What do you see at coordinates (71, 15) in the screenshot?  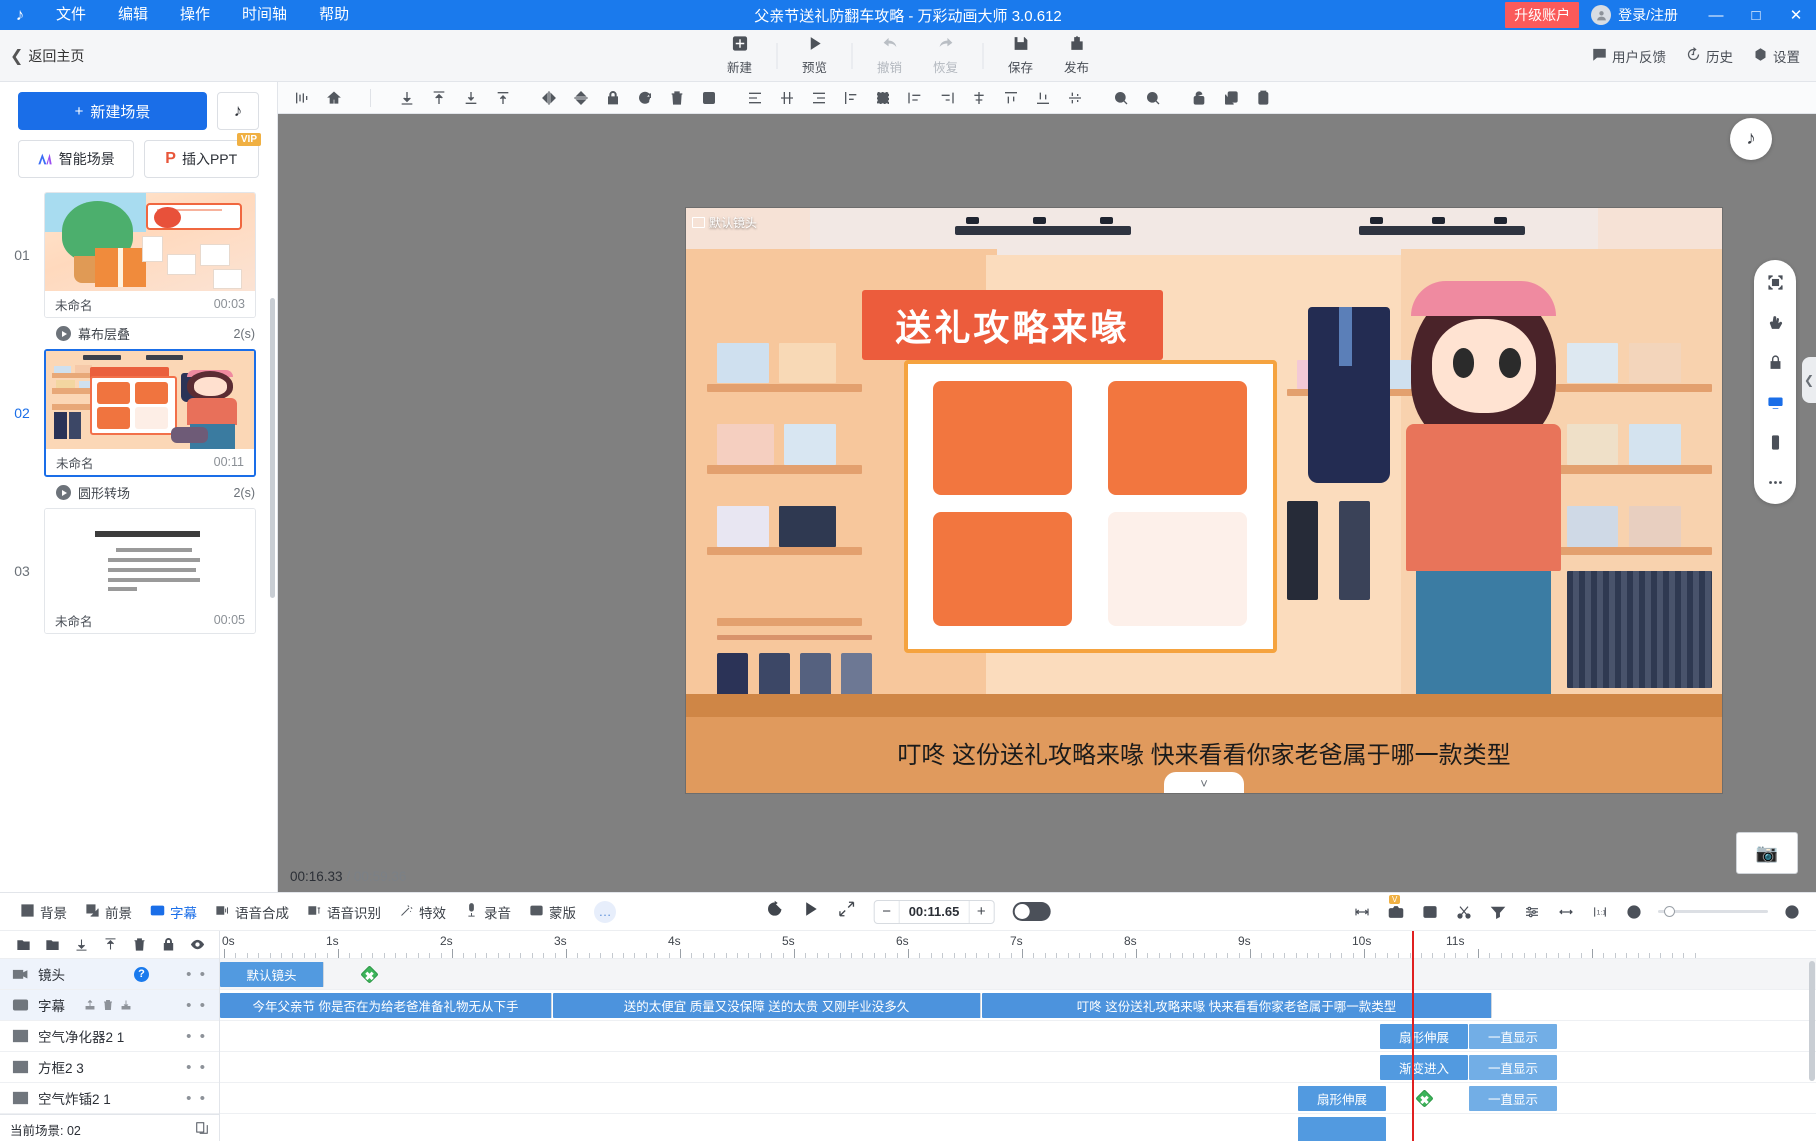 I see `menu-file: 文件` at bounding box center [71, 15].